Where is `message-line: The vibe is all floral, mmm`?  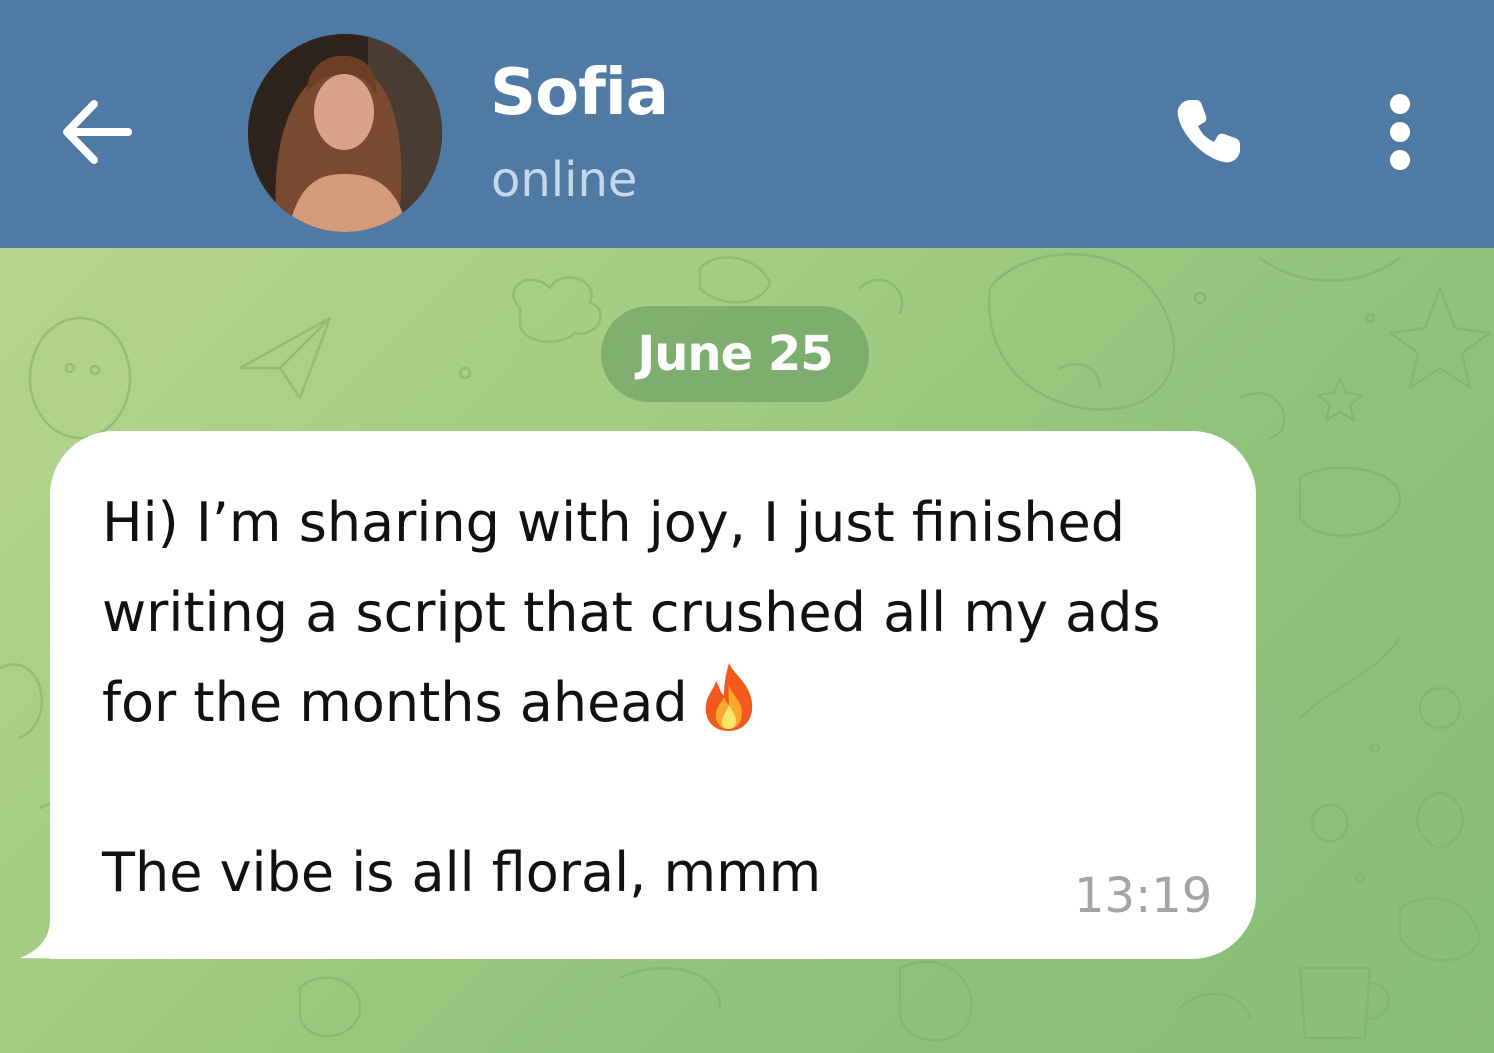 message-line: The vibe is all floral, mmm is located at coordinates (462, 872).